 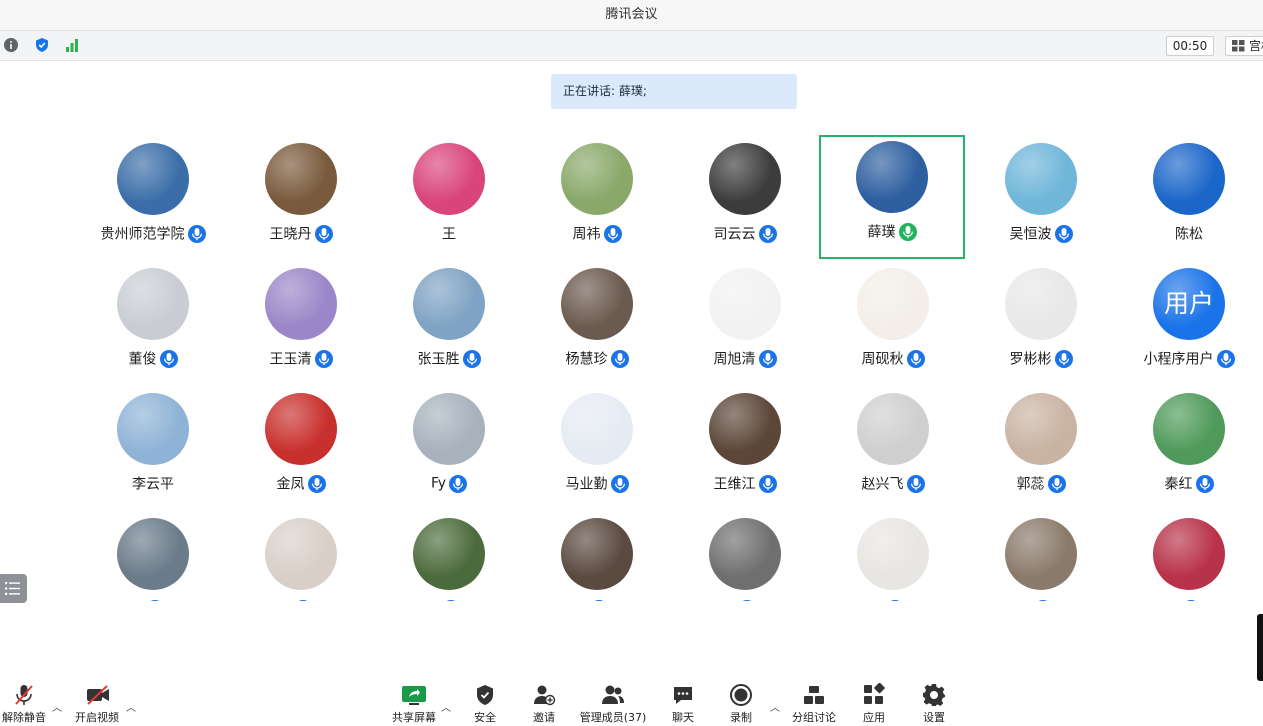 I want to click on record-options-chevron-icon: ︿, so click(x=775, y=706).